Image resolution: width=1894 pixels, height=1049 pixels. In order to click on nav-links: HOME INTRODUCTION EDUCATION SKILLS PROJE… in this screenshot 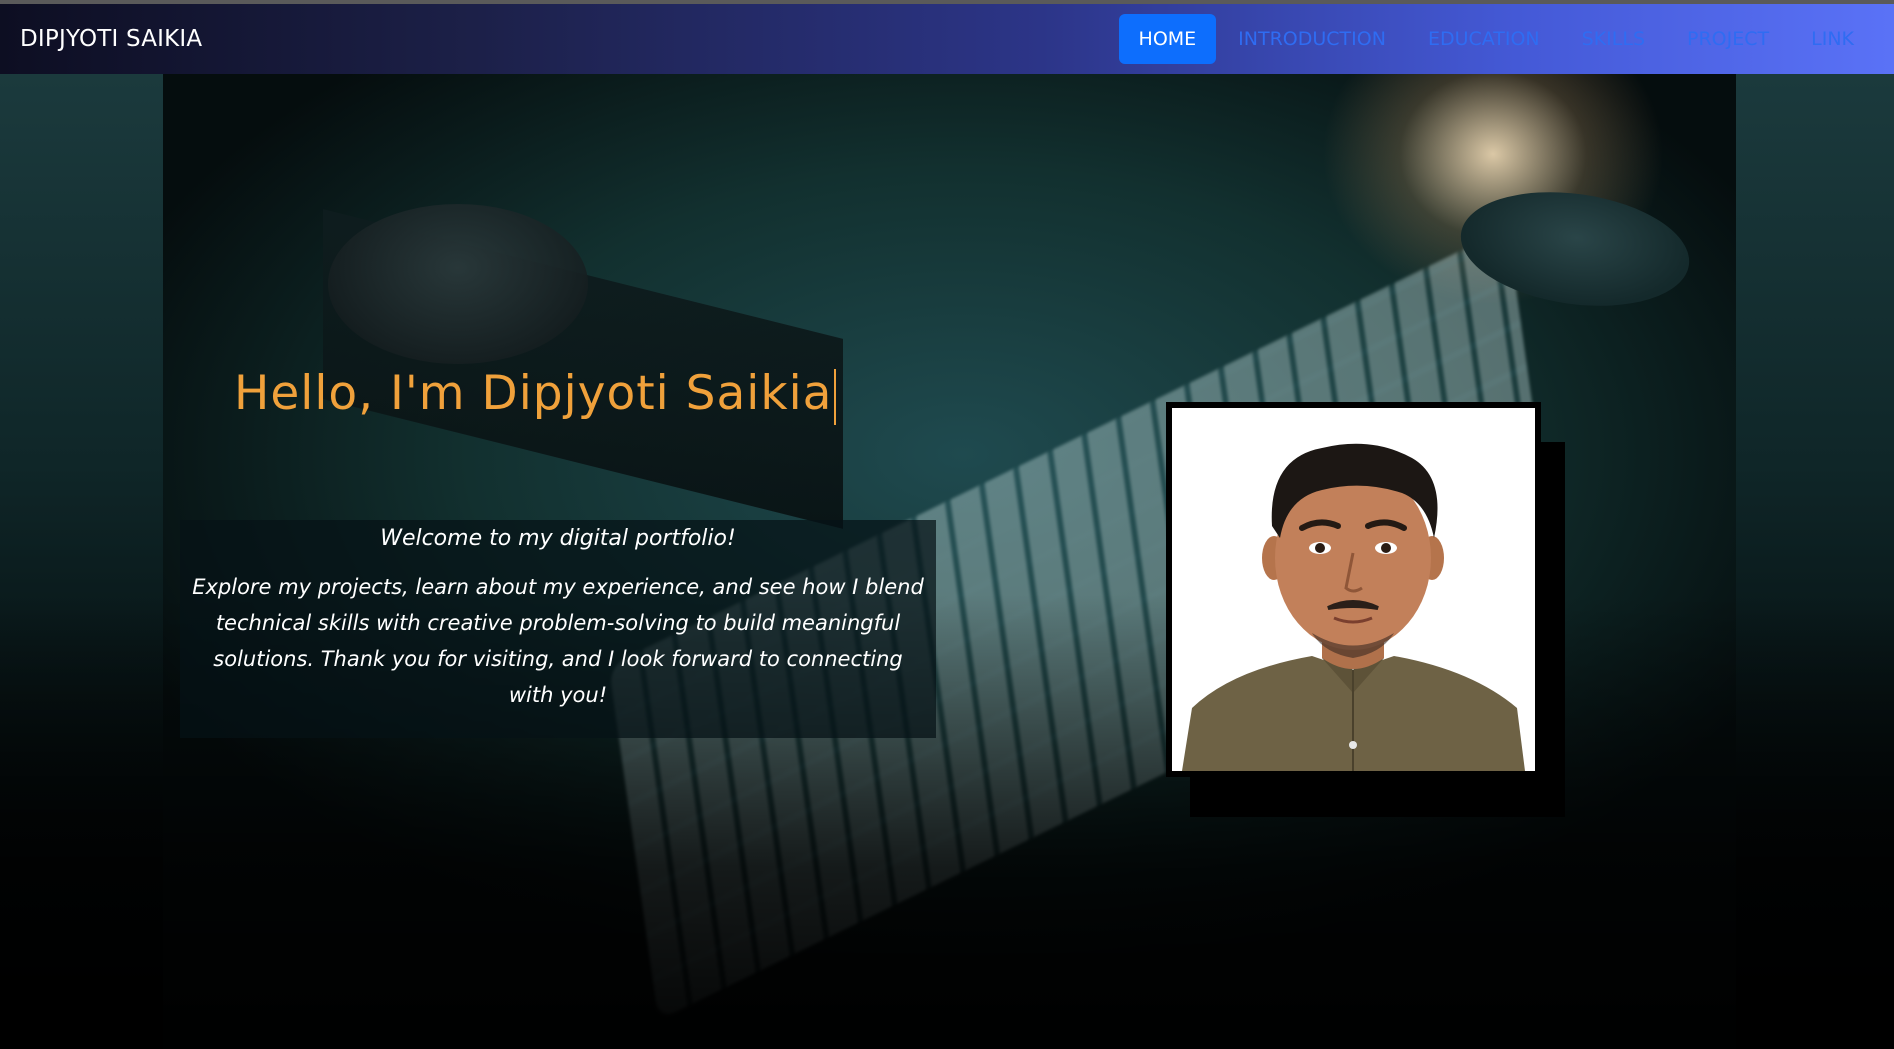, I will do `click(1495, 39)`.